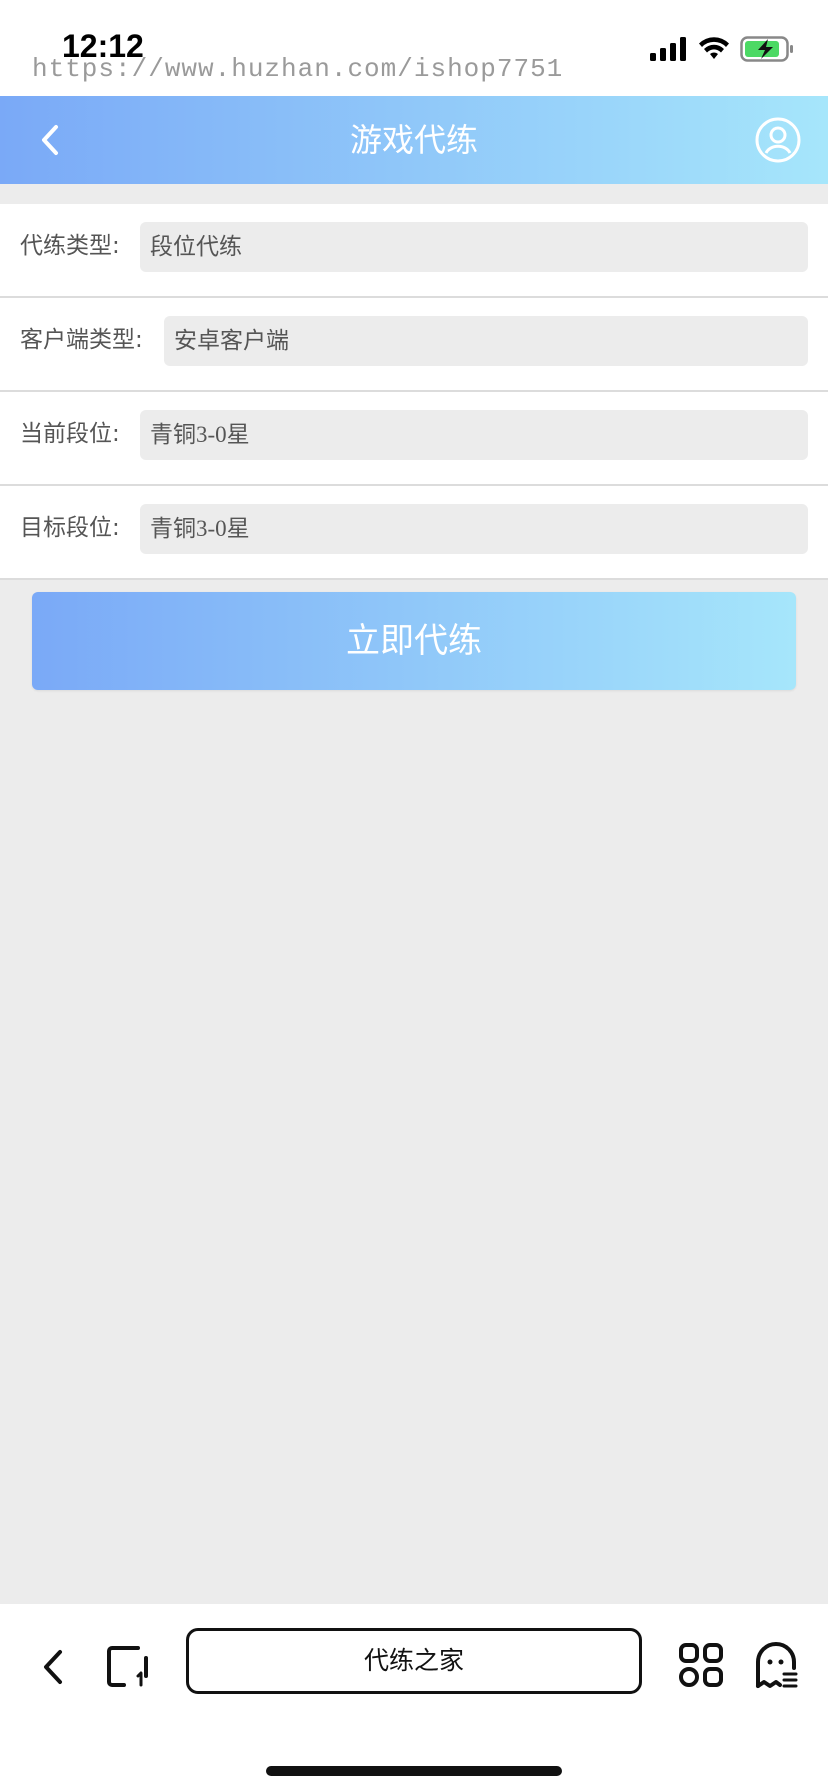 The width and height of the screenshot is (828, 1792). I want to click on signal-icon, so click(668, 49).